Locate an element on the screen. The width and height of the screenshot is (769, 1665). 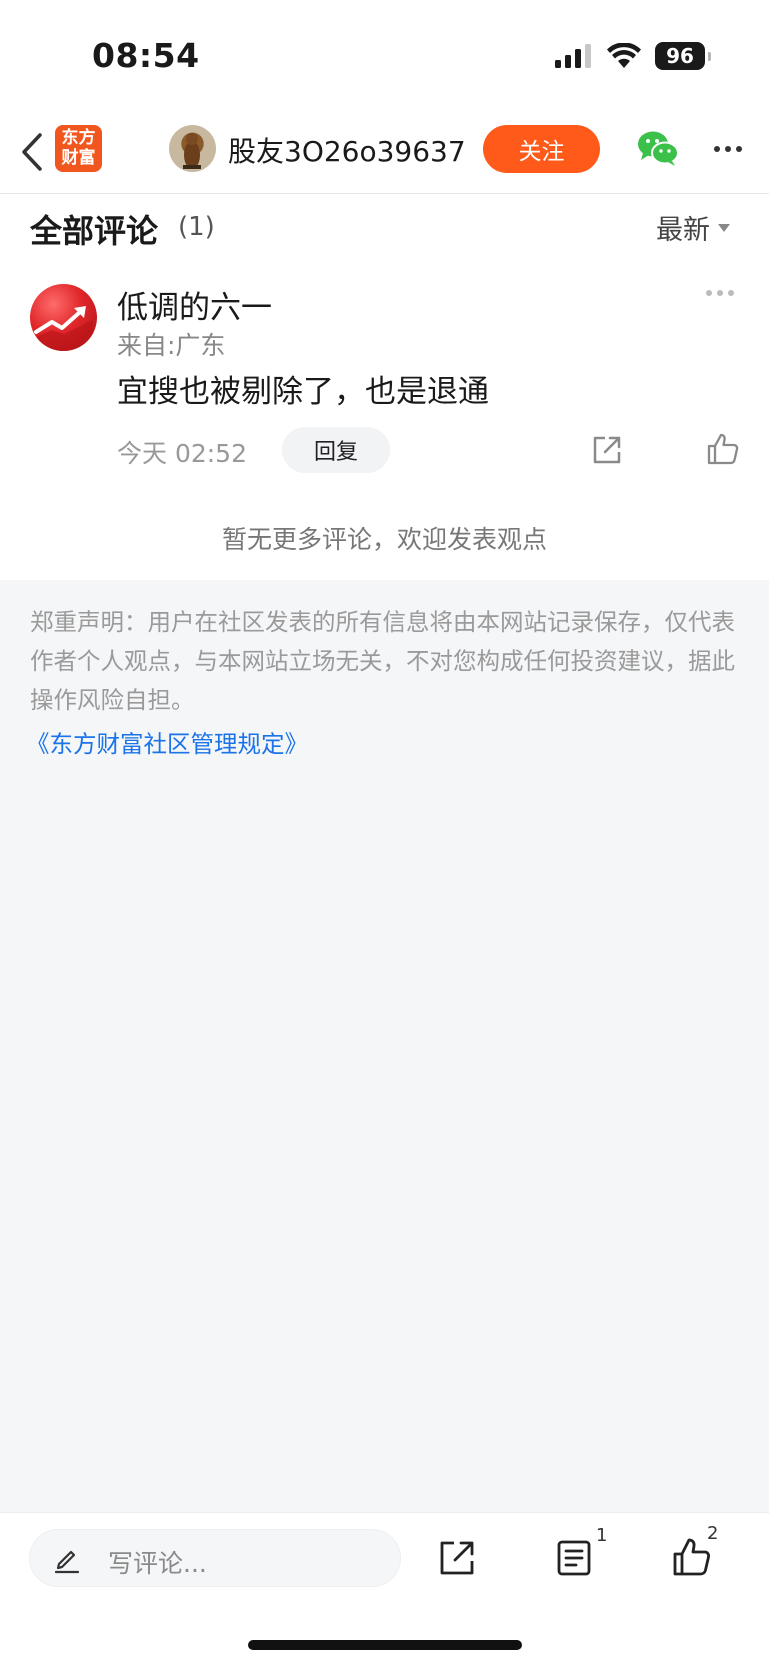
logo-line-1: 东方 is located at coordinates (78, 138).